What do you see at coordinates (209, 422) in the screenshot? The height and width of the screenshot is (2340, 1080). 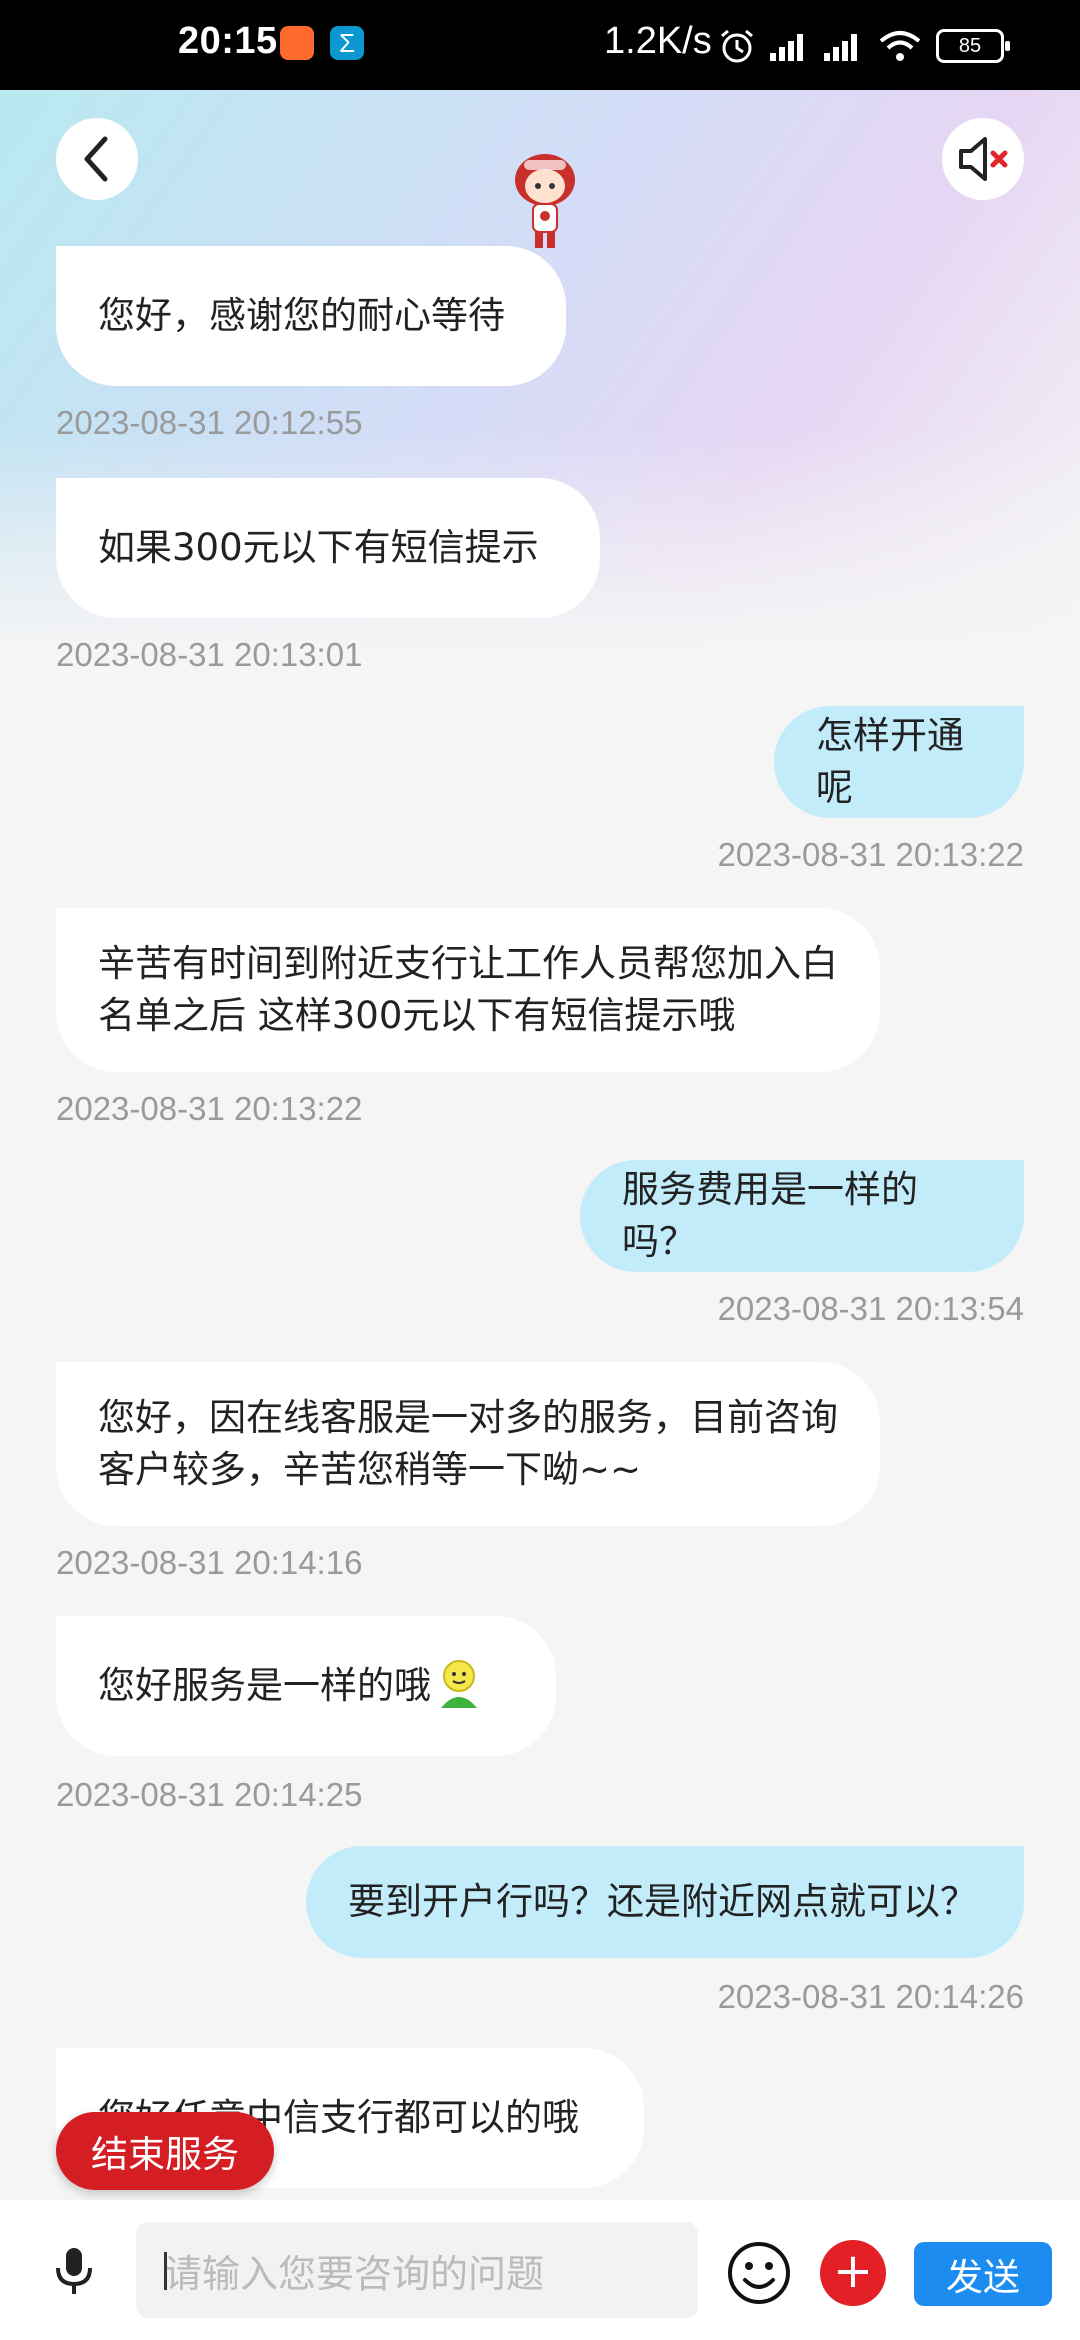 I see `message-timestamp: 2023-08-31 20:12:55` at bounding box center [209, 422].